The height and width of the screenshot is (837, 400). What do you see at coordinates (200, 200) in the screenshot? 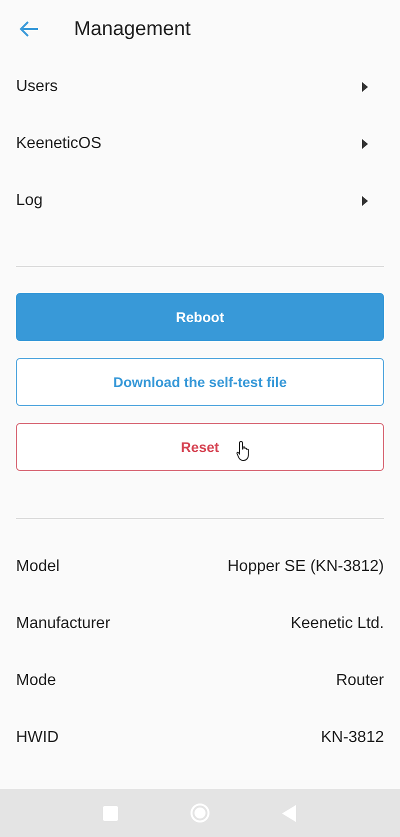
I see `menu-item: Log` at bounding box center [200, 200].